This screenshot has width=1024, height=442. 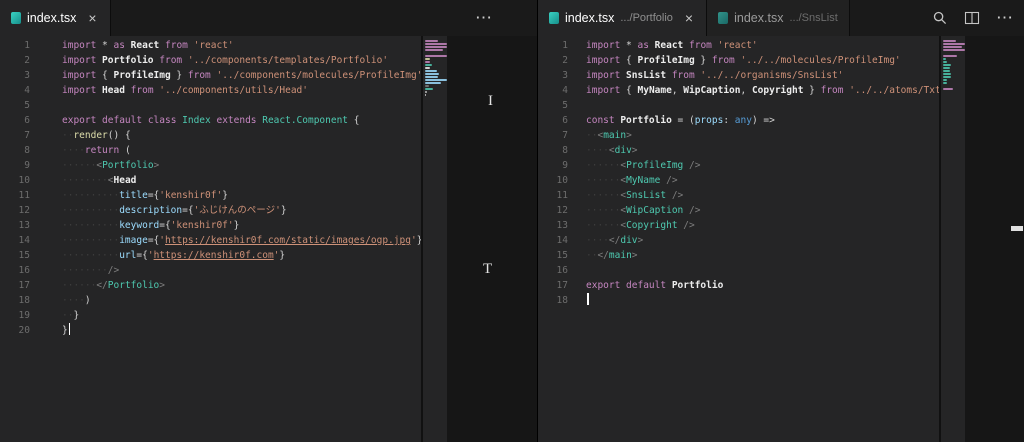 What do you see at coordinates (762, 210) in the screenshot?
I see `code-line: ······<WipCaption />` at bounding box center [762, 210].